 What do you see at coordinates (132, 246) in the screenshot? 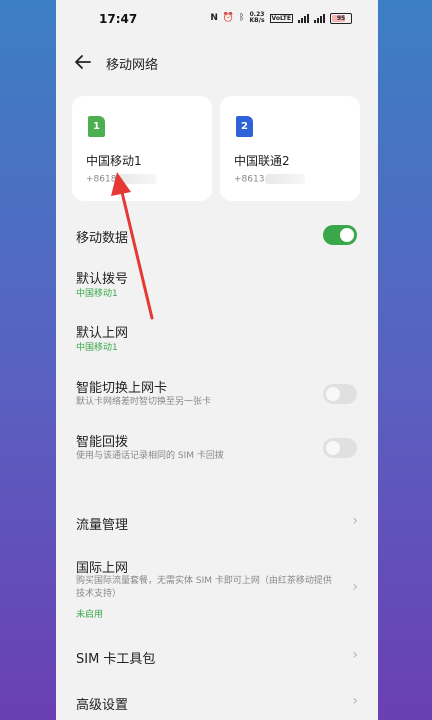
I see `annotation-arrow` at bounding box center [132, 246].